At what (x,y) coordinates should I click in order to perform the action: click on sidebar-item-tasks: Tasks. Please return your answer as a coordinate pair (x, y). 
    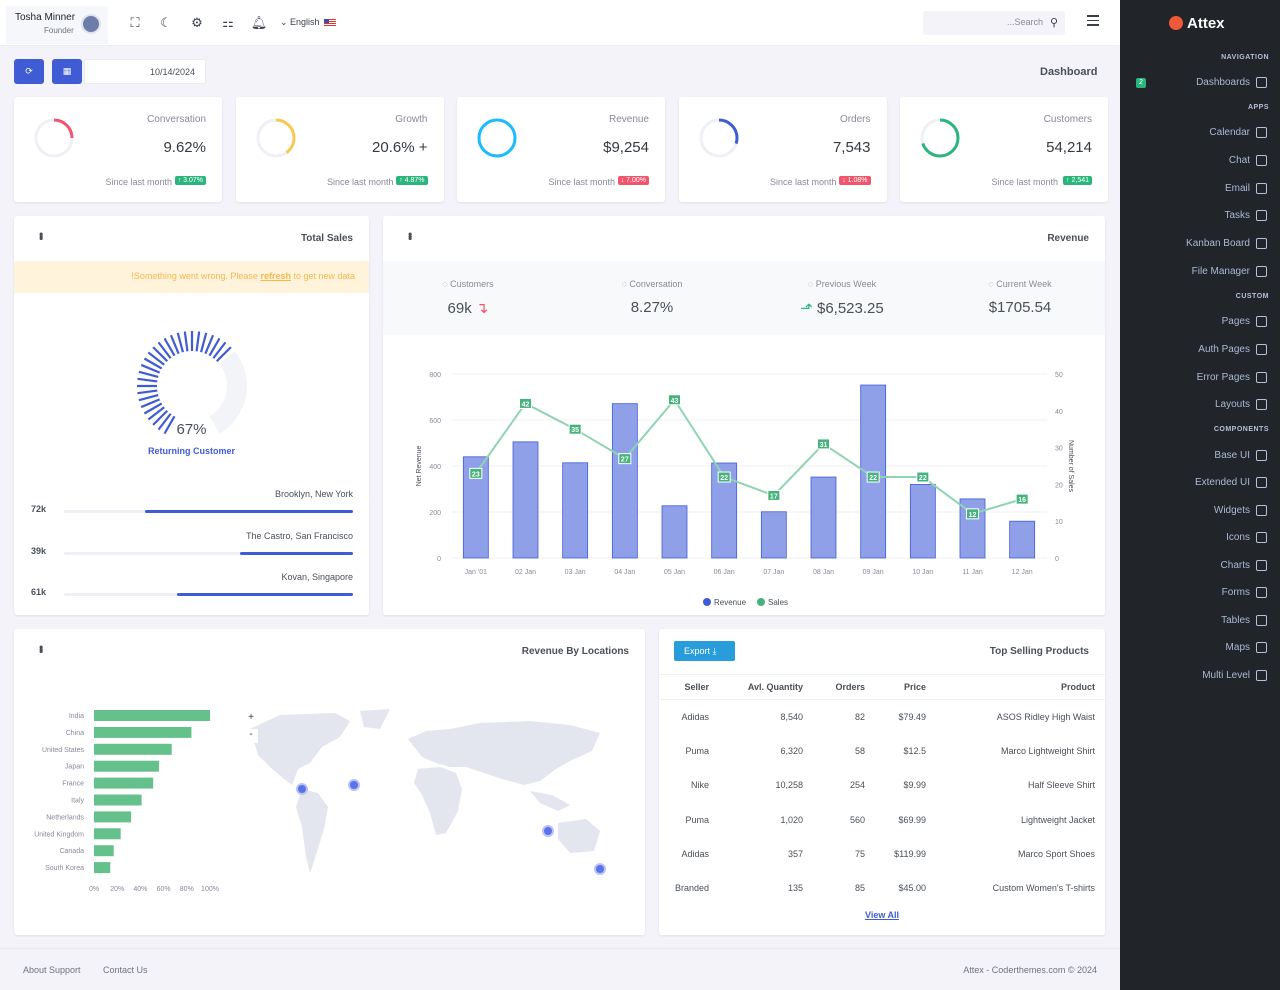
    Looking at the image, I should click on (1245, 215).